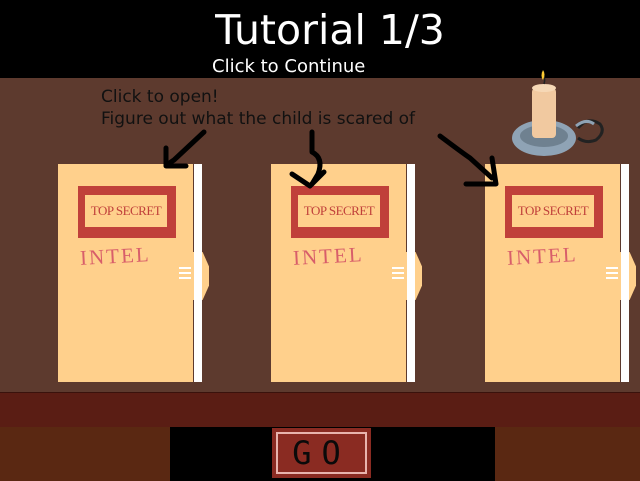 This screenshot has height=481, width=640. Describe the element at coordinates (258, 119) in the screenshot. I see `hint-line-objective: Figure out what the child is scared of` at that location.